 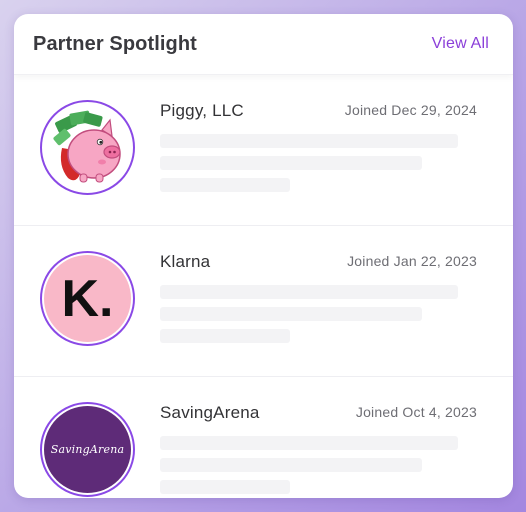 I want to click on card-title: Partner Spotlight, so click(x=115, y=43).